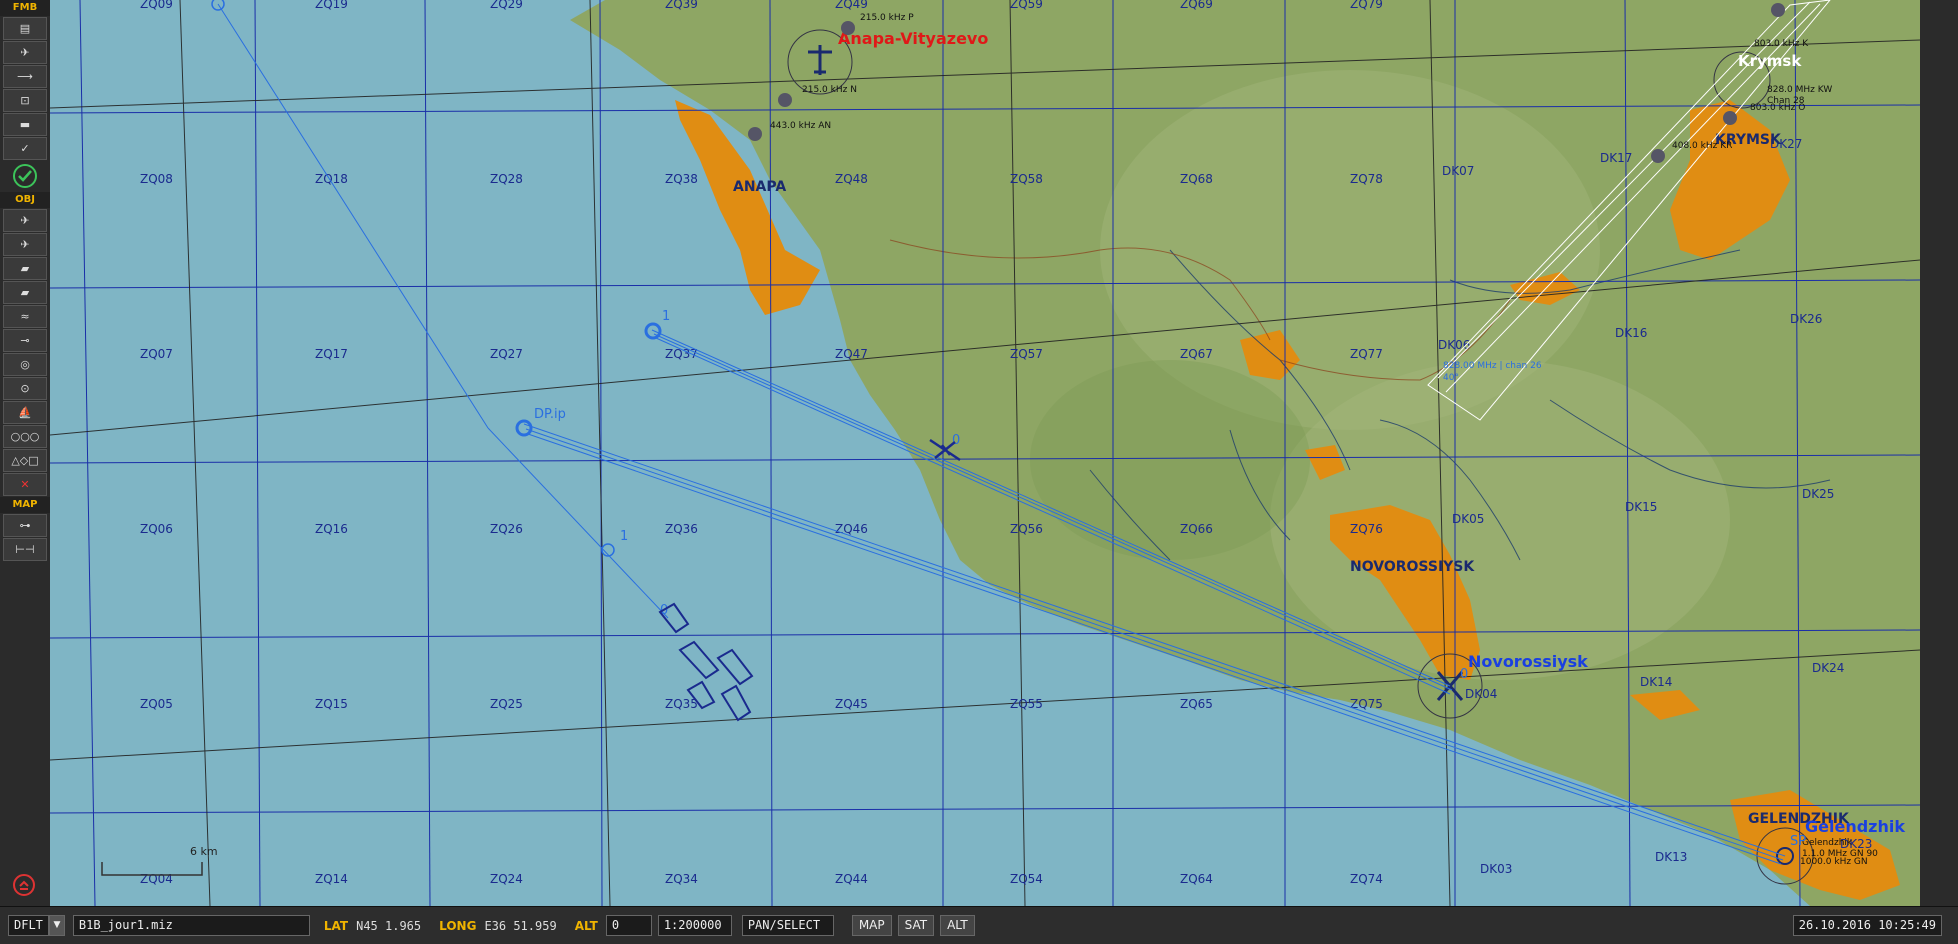 The width and height of the screenshot is (1958, 944). What do you see at coordinates (1366, 879) in the screenshot?
I see `grid-label: ZQ74` at bounding box center [1366, 879].